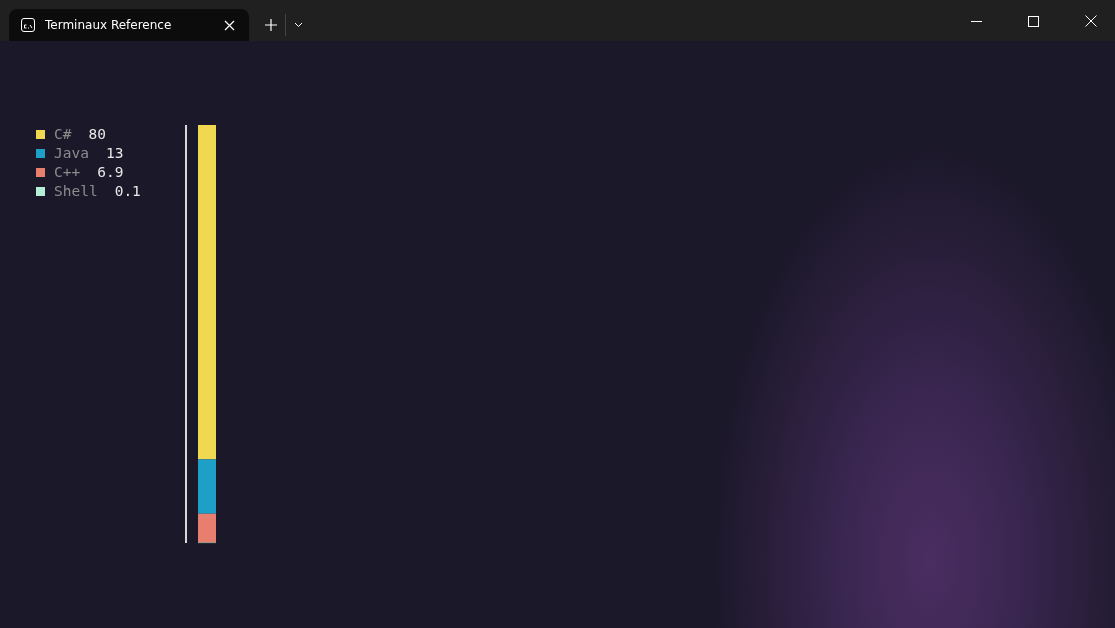  Describe the element at coordinates (63, 134) in the screenshot. I see `legend-label: C#` at that location.